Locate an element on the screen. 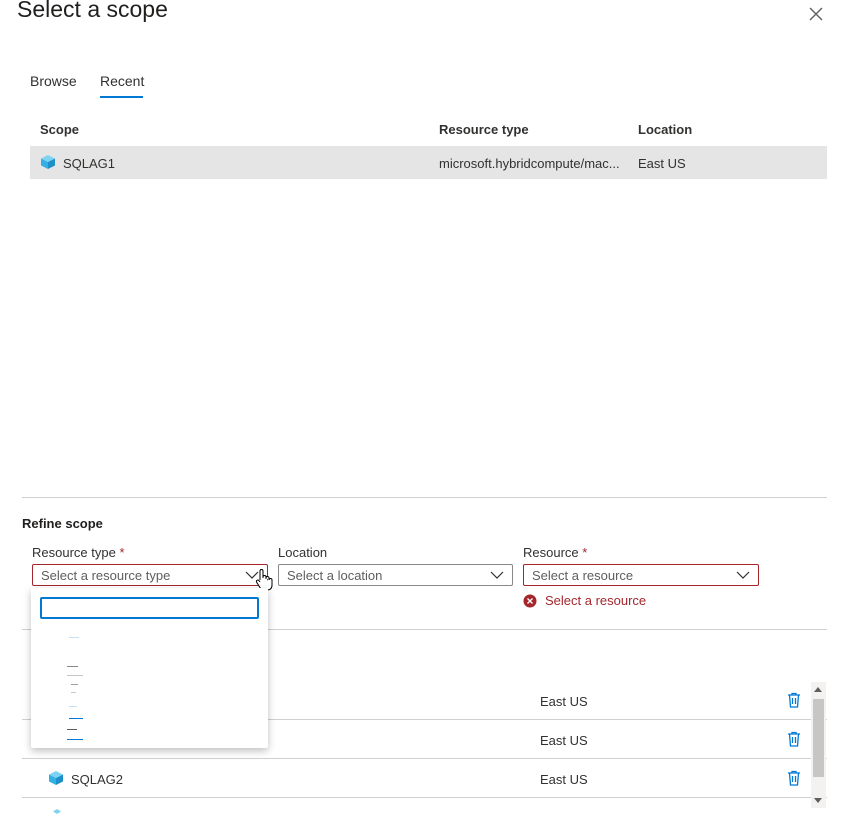 The width and height of the screenshot is (841, 817). scrollbar-thumb is located at coordinates (818, 738).